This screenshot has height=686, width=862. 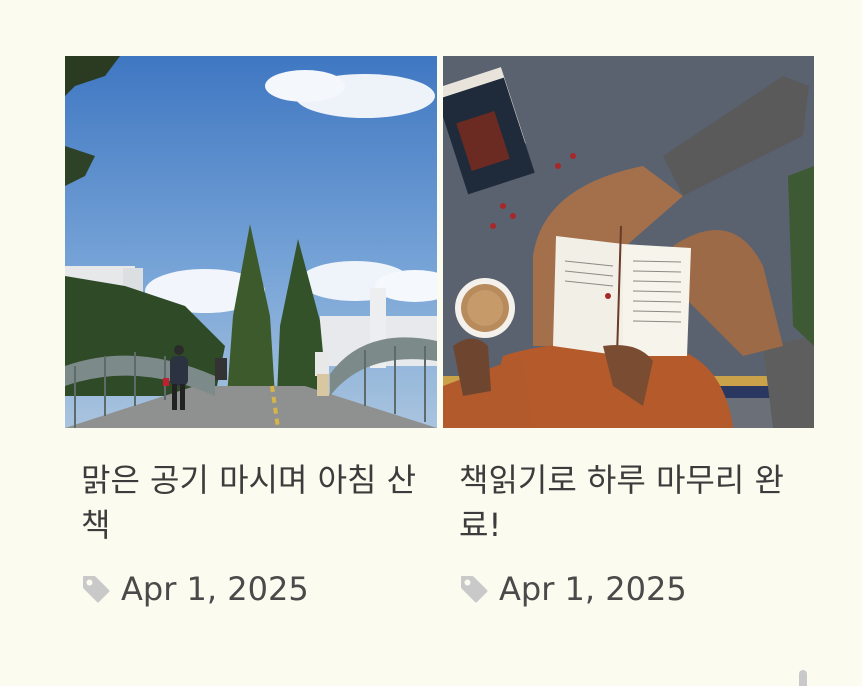 I want to click on scrollbar-thumb, so click(x=803, y=678).